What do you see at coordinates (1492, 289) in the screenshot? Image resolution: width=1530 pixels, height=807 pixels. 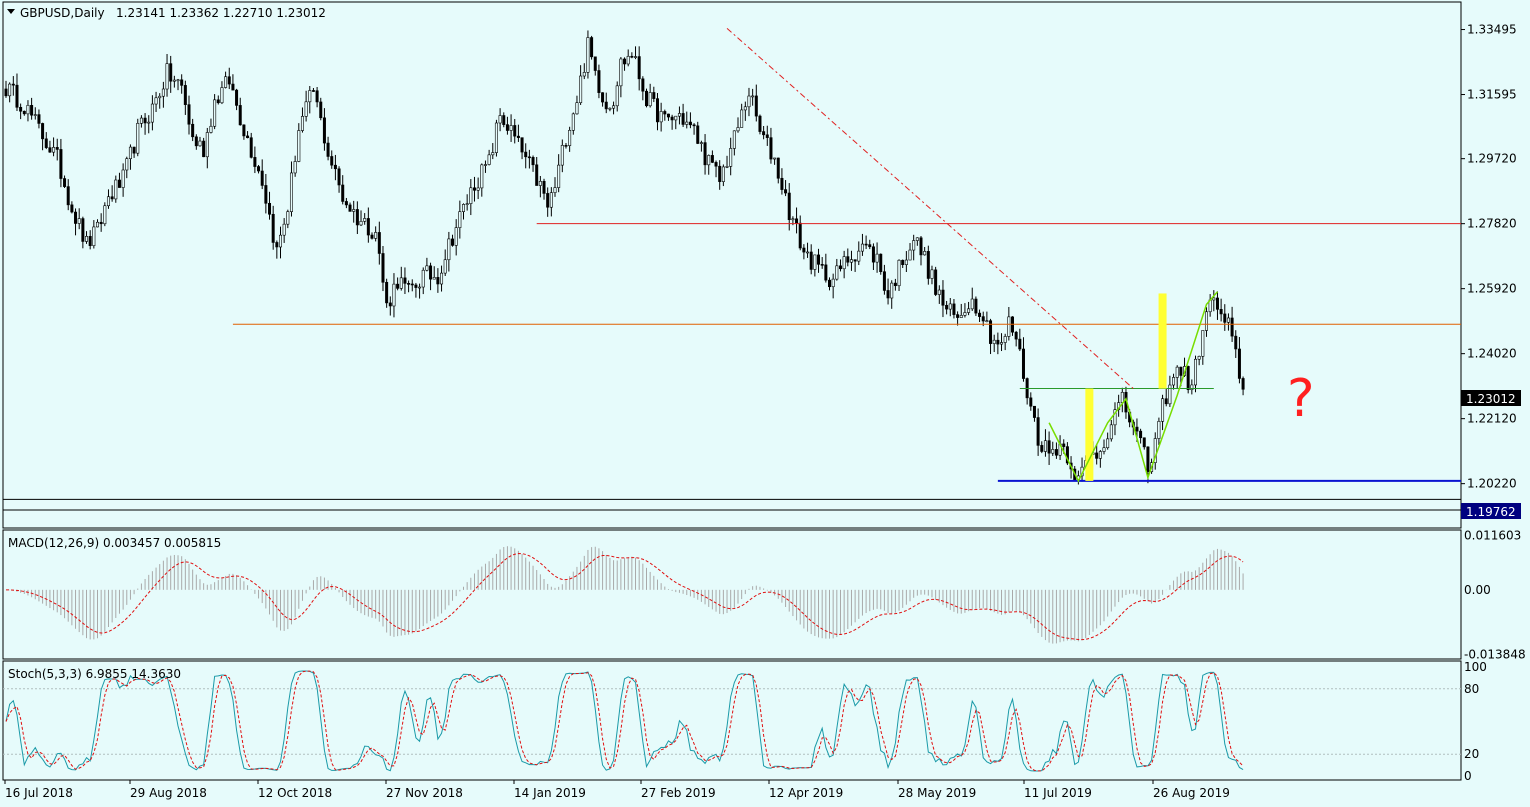 I see `price-tick-label: 1.25920` at bounding box center [1492, 289].